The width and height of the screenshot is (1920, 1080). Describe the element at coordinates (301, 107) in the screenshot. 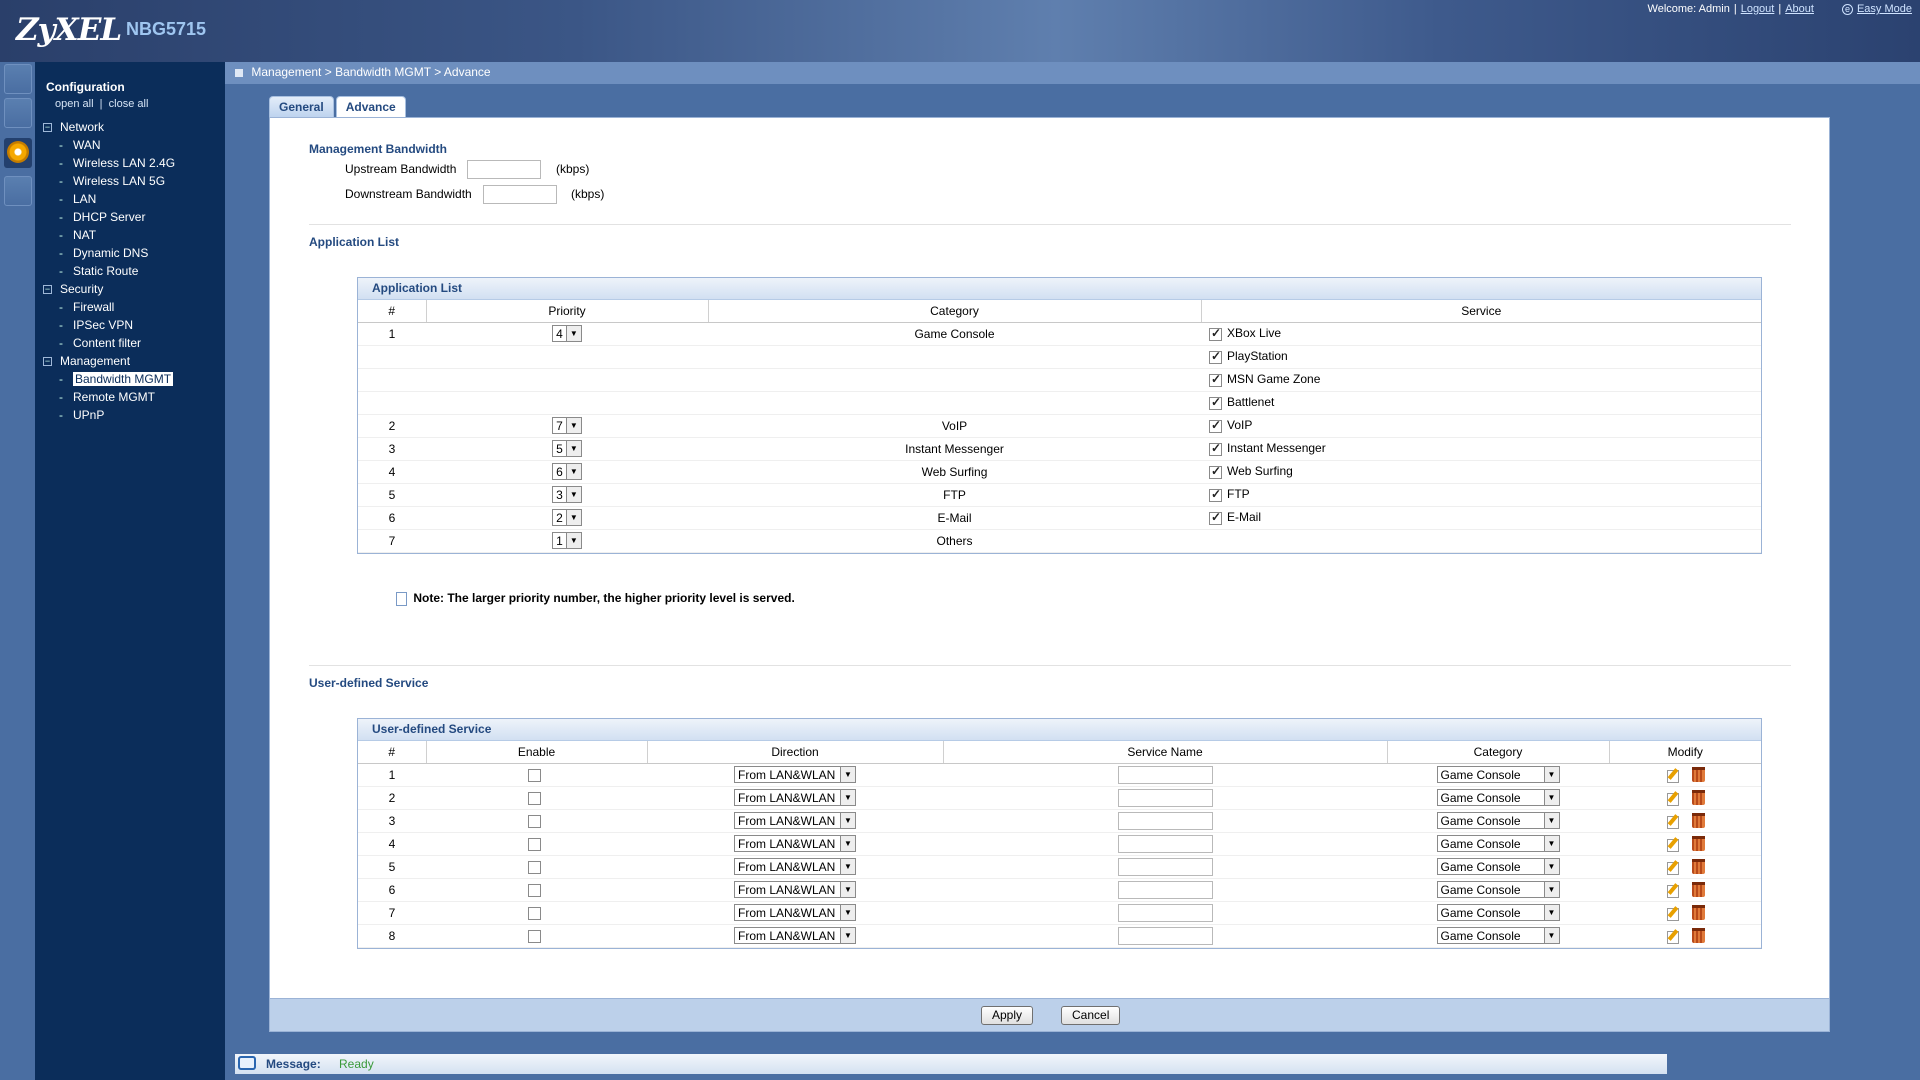

I see `tab-general: General` at that location.